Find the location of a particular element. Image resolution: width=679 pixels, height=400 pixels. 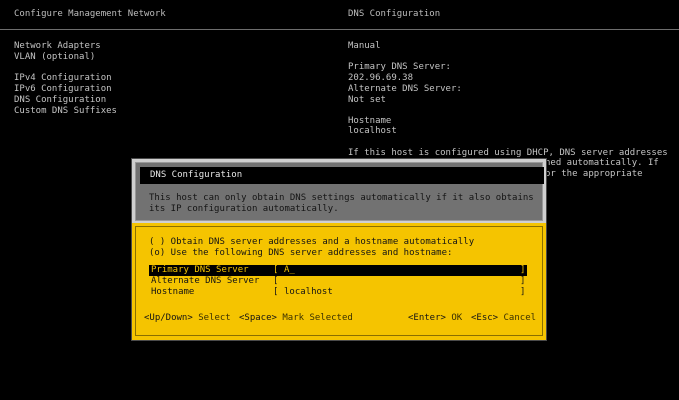

hostname-input: localhost is located at coordinates (308, 292).